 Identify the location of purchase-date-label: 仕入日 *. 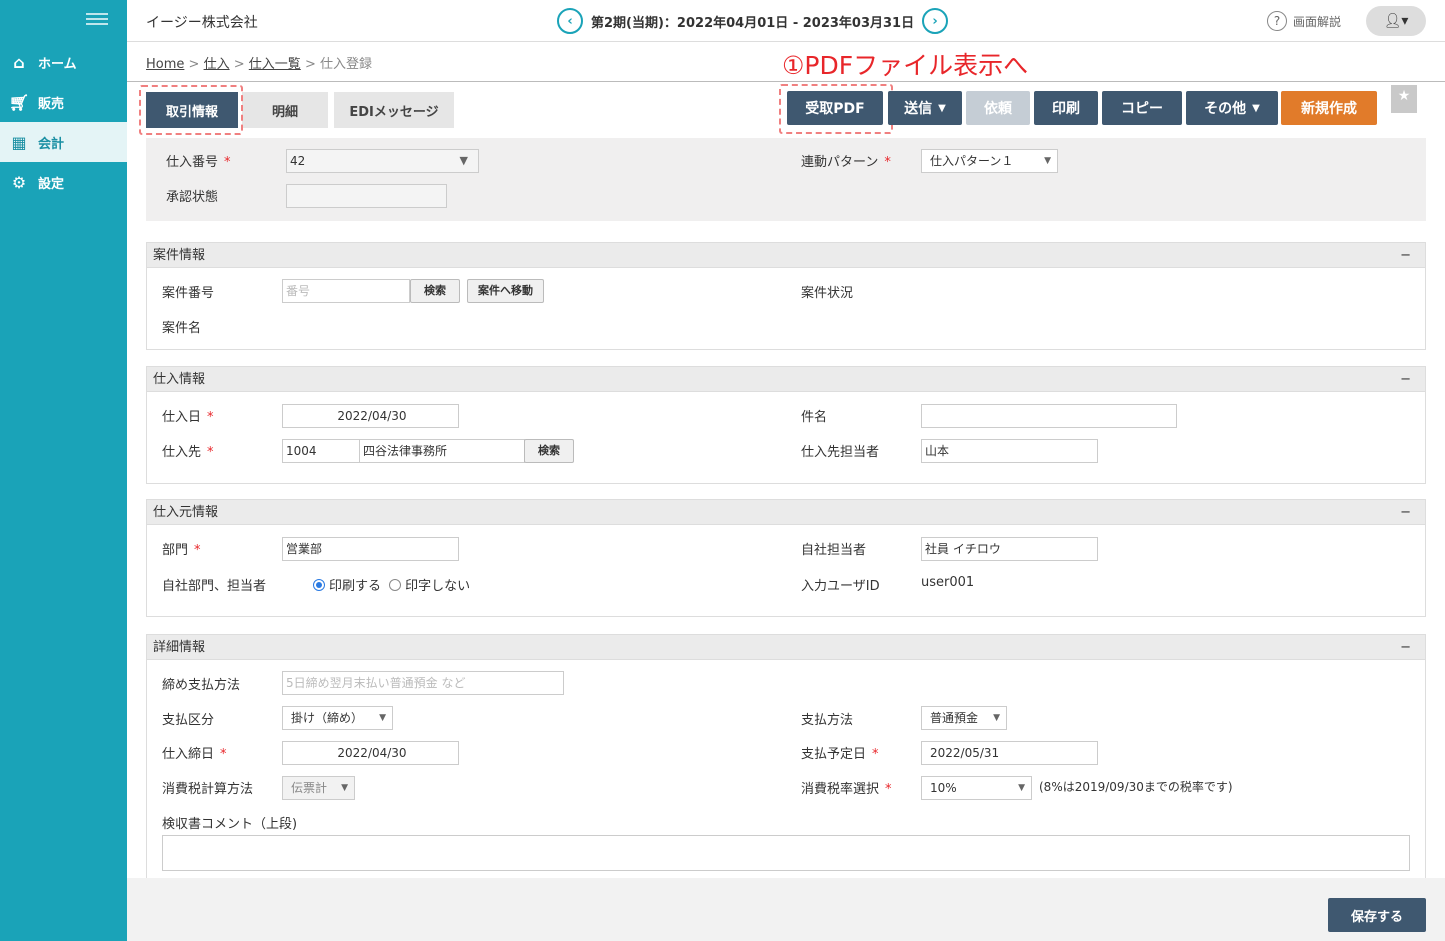
(188, 417).